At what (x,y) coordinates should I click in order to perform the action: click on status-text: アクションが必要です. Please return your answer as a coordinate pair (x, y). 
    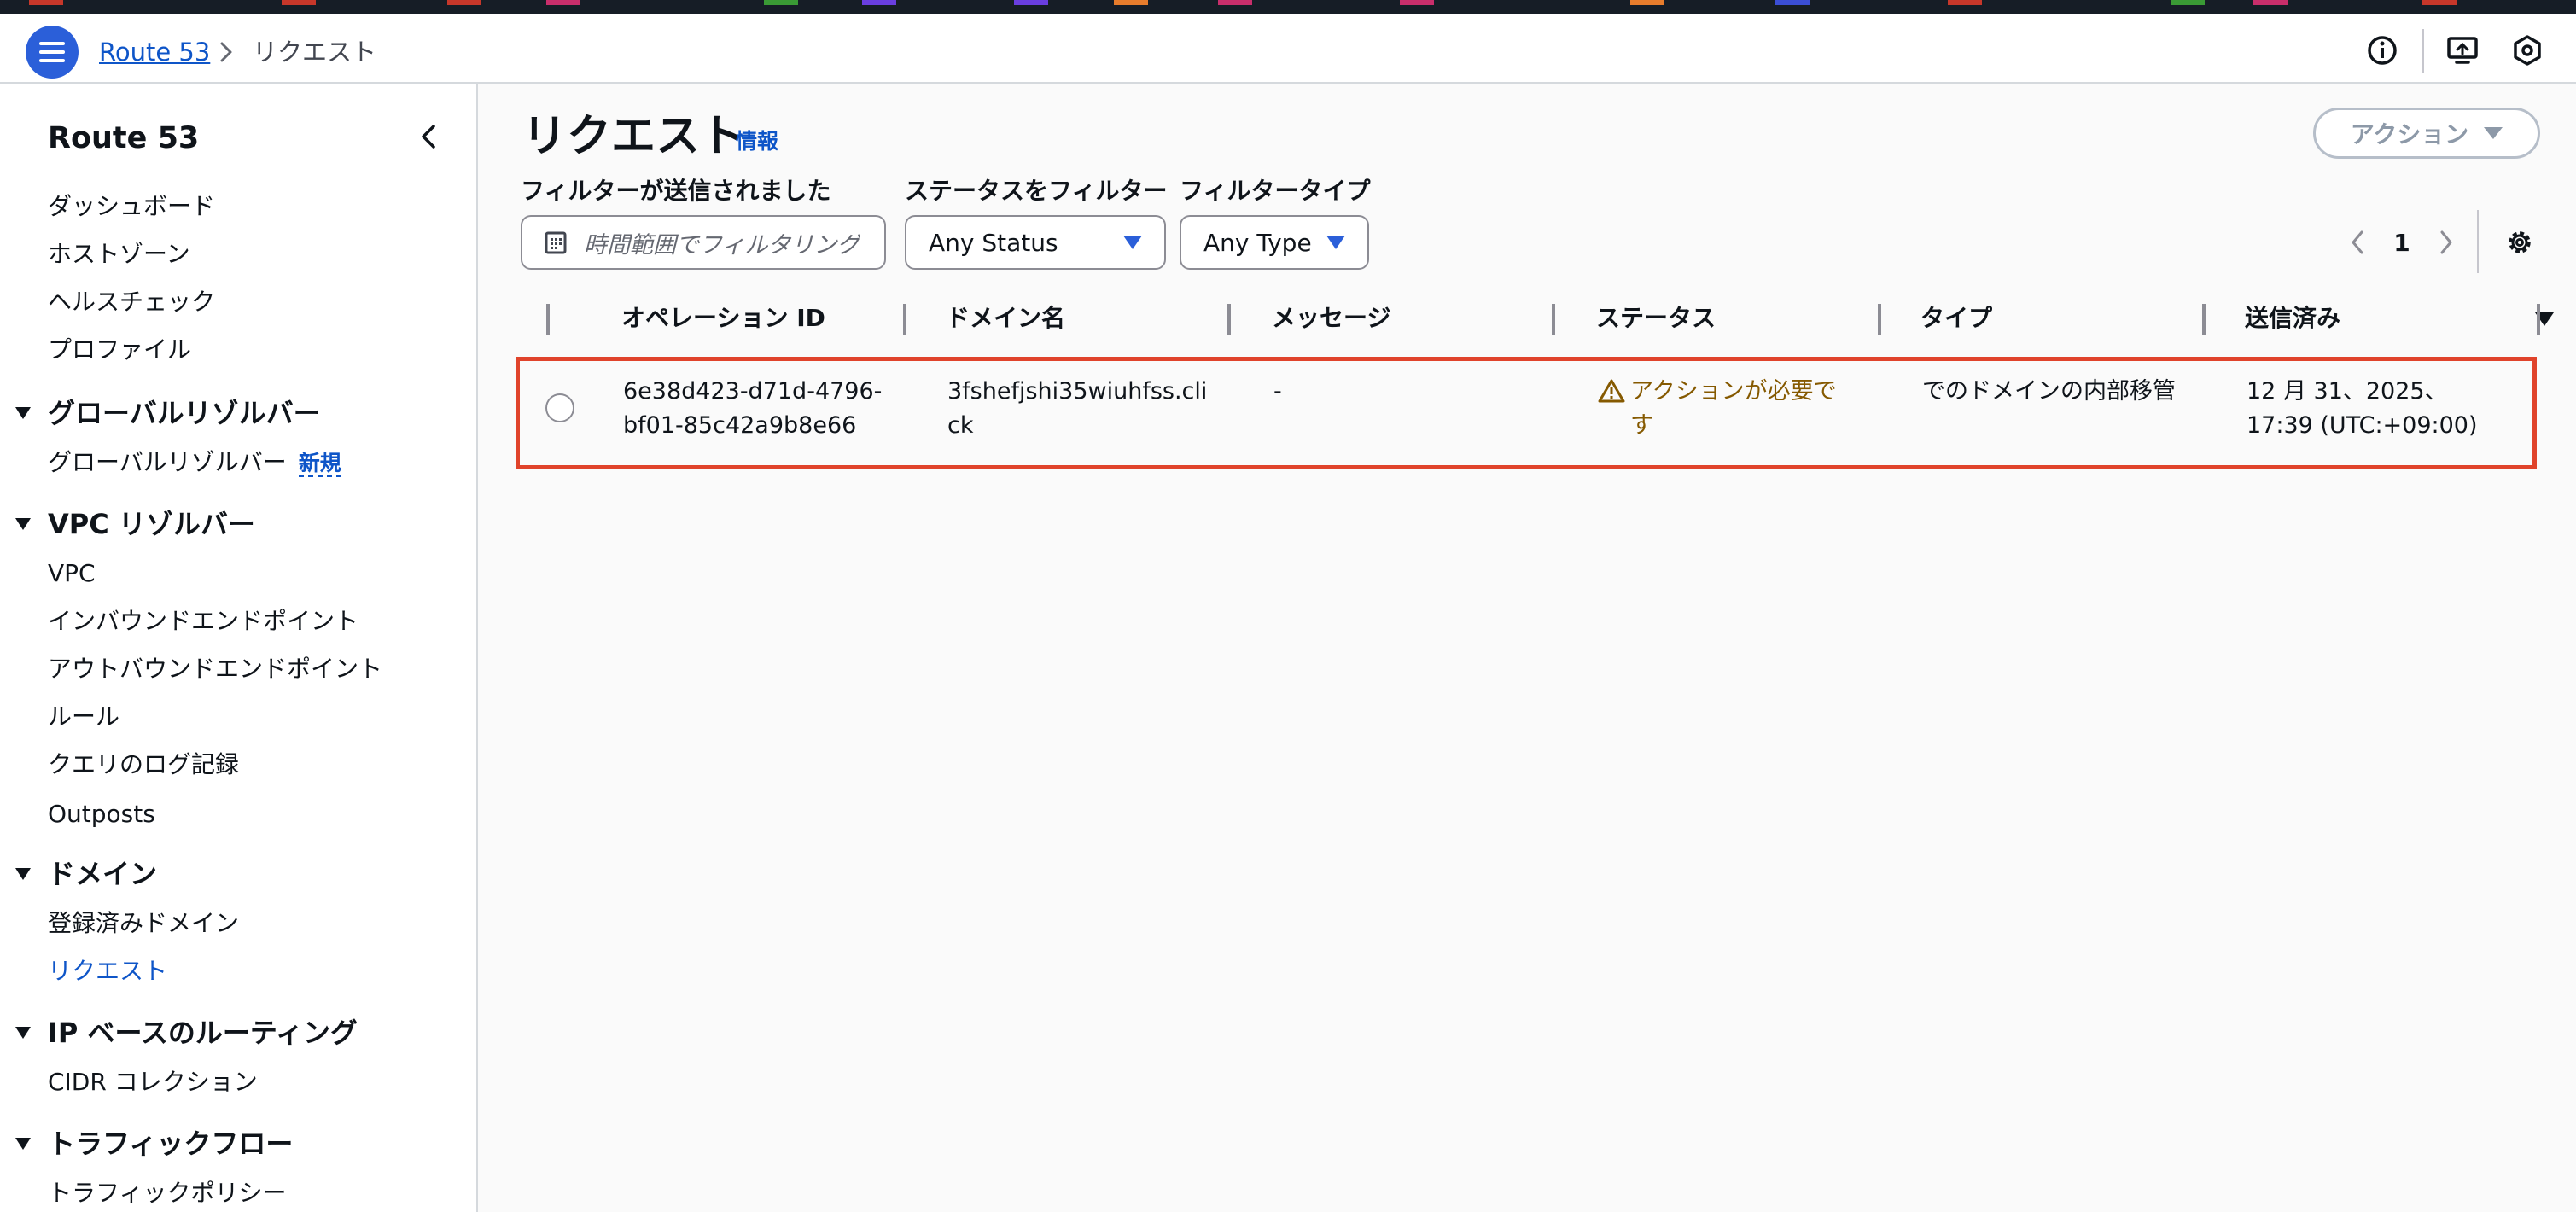
    Looking at the image, I should click on (1733, 408).